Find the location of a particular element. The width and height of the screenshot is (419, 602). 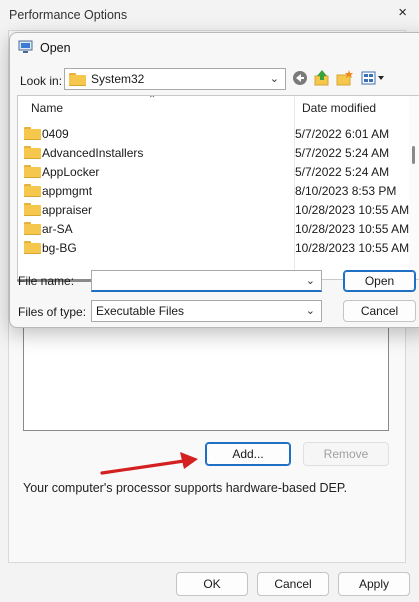

file-date: 8/10/2023 8:53 PM is located at coordinates (346, 190).